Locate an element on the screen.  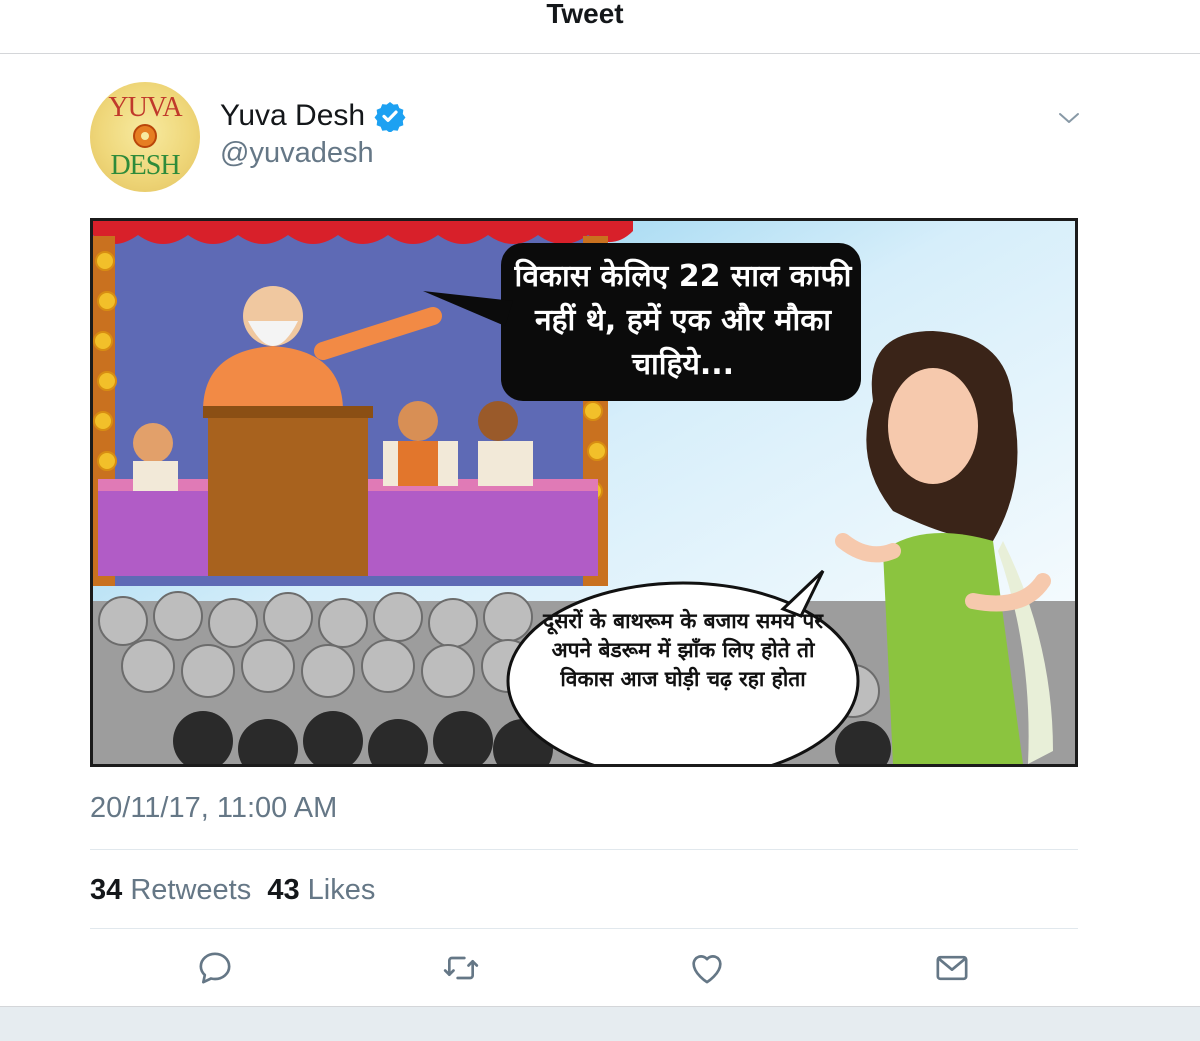
retweets-stat: 34 Retweets is located at coordinates (170, 890).